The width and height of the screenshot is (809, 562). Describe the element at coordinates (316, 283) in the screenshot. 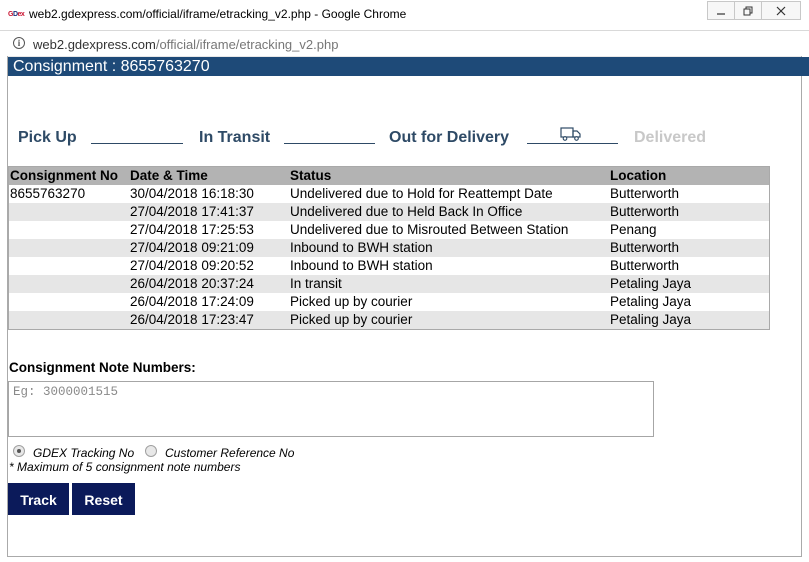

I see `cell-status: In transit` at that location.